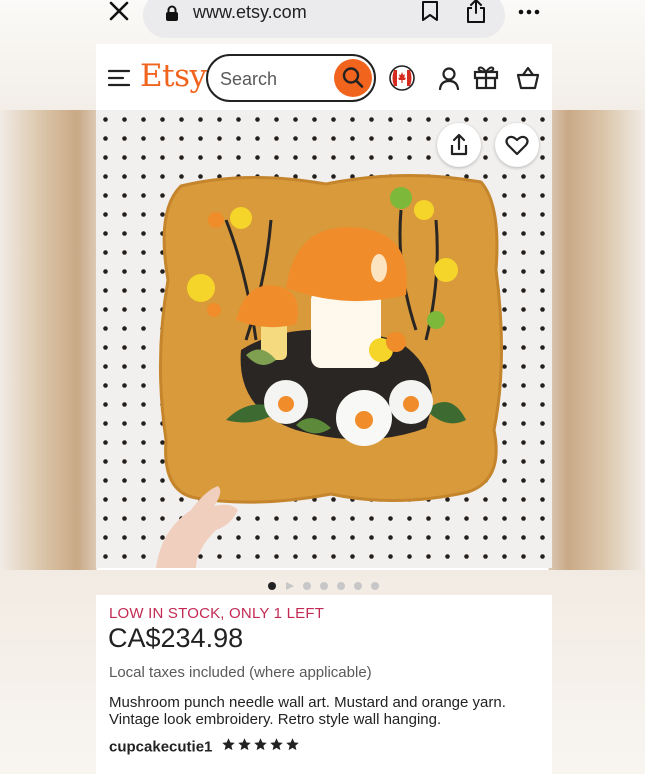  Describe the element at coordinates (172, 13) in the screenshot. I see `lock-icon` at that location.